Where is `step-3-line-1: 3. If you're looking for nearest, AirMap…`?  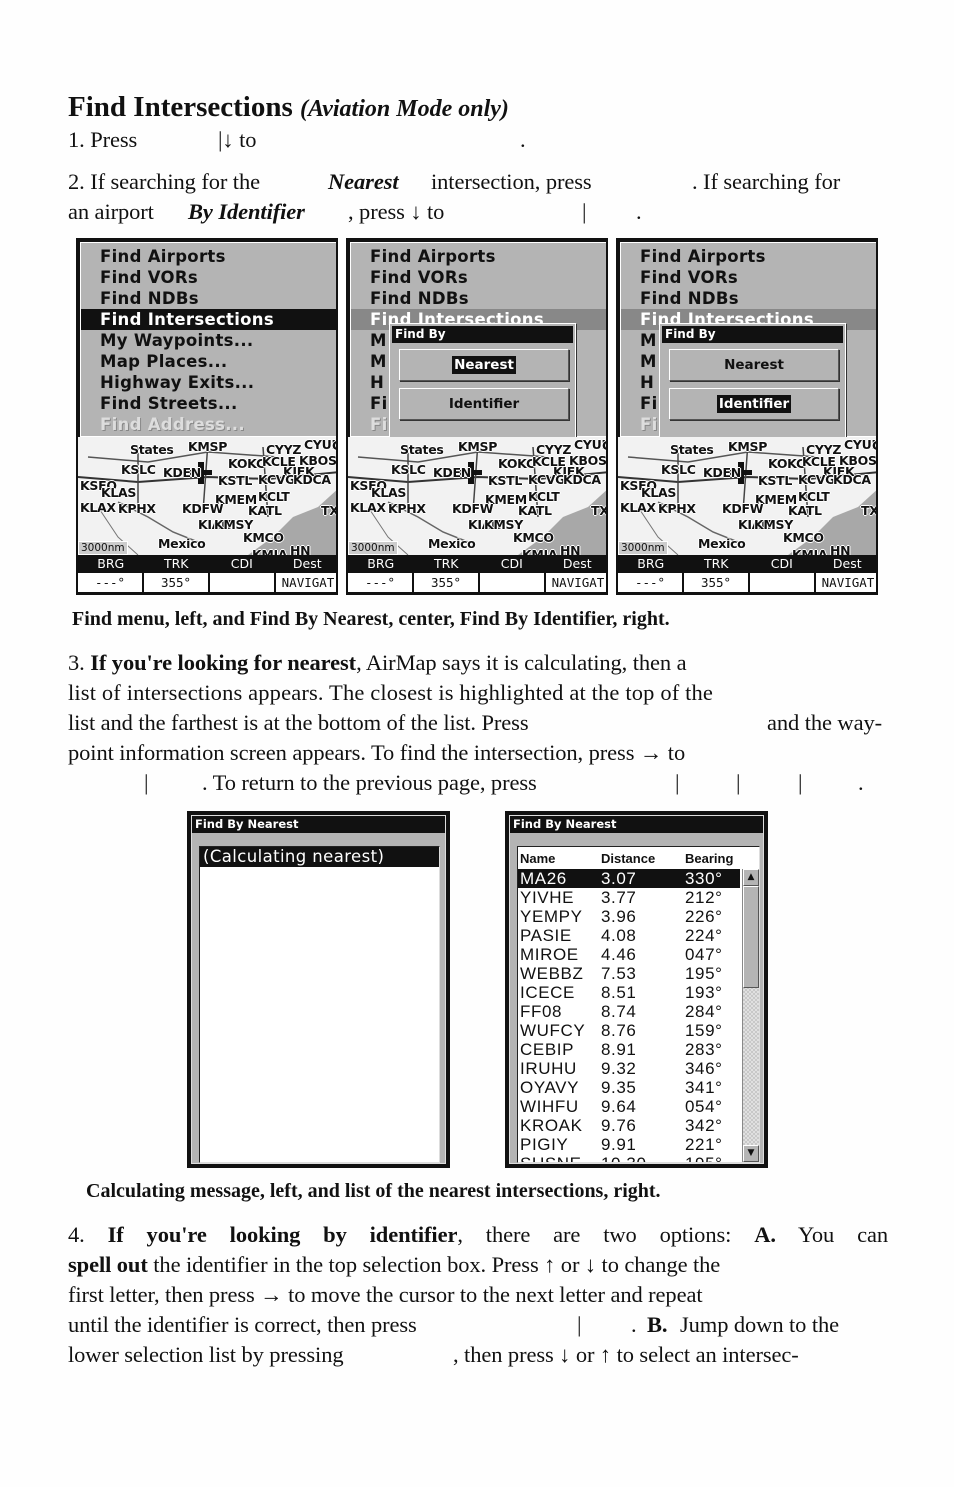 step-3-line-1: 3. If you're looking for nearest, AirMap… is located at coordinates (478, 663).